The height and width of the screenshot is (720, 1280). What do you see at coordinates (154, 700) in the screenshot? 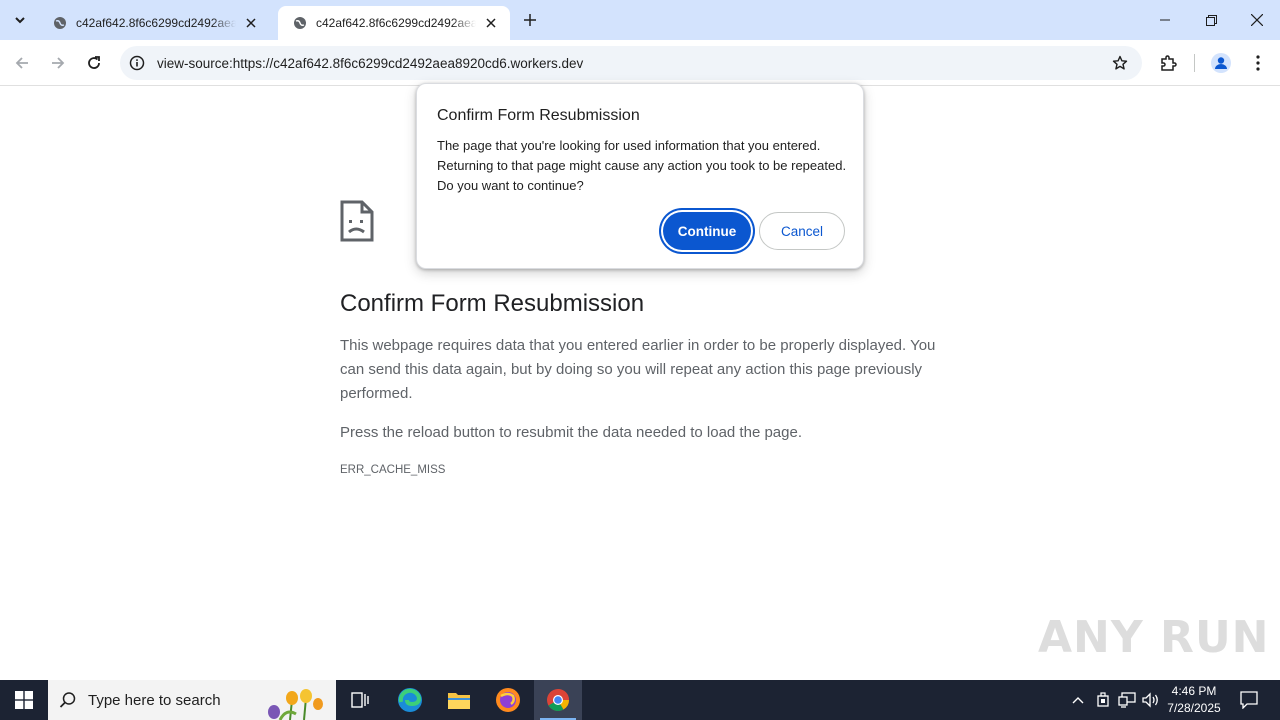
I see `search-placeholder: Type here to search` at bounding box center [154, 700].